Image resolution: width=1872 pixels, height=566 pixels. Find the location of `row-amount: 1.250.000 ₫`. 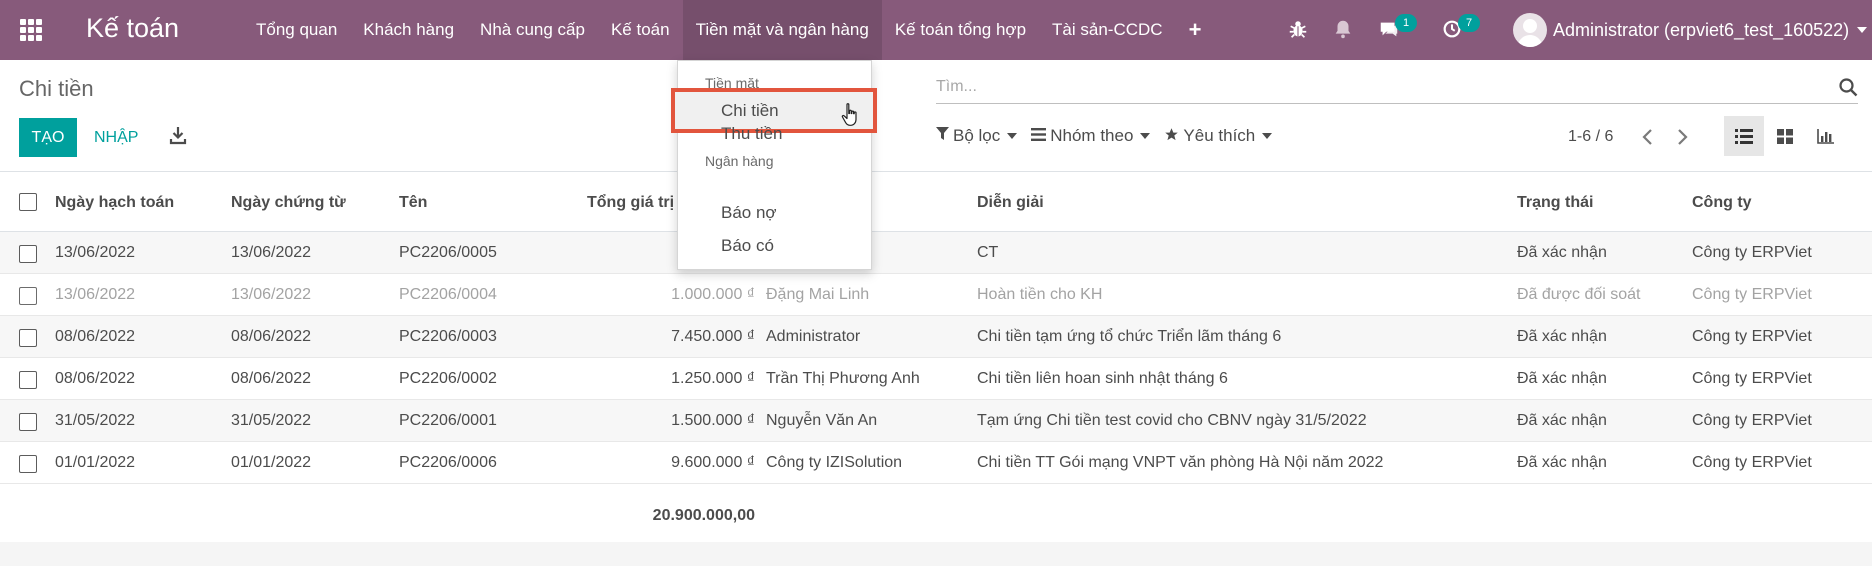

row-amount: 1.250.000 ₫ is located at coordinates (713, 378).